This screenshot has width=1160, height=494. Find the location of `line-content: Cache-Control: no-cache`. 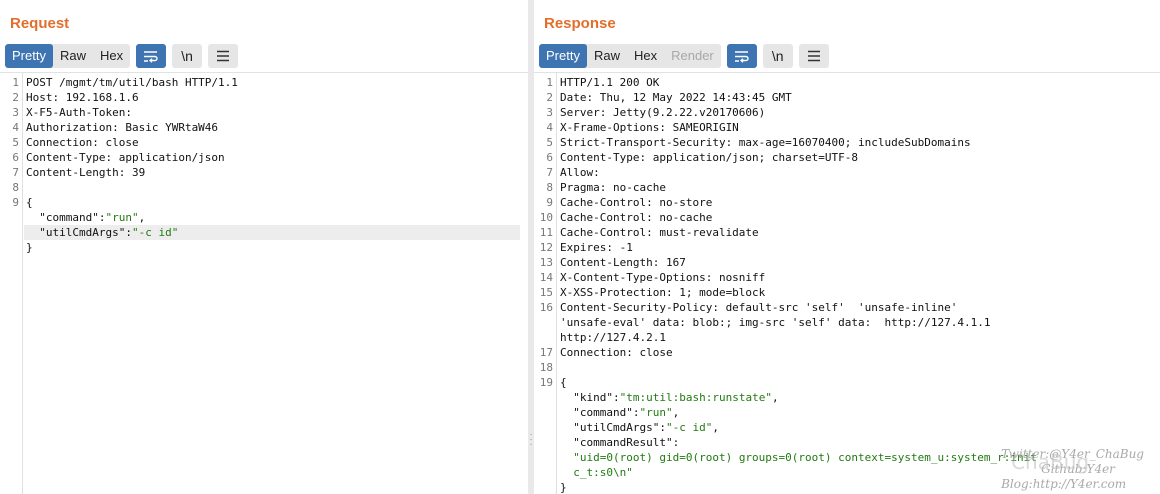

line-content: Cache-Control: no-cache is located at coordinates (636, 217).